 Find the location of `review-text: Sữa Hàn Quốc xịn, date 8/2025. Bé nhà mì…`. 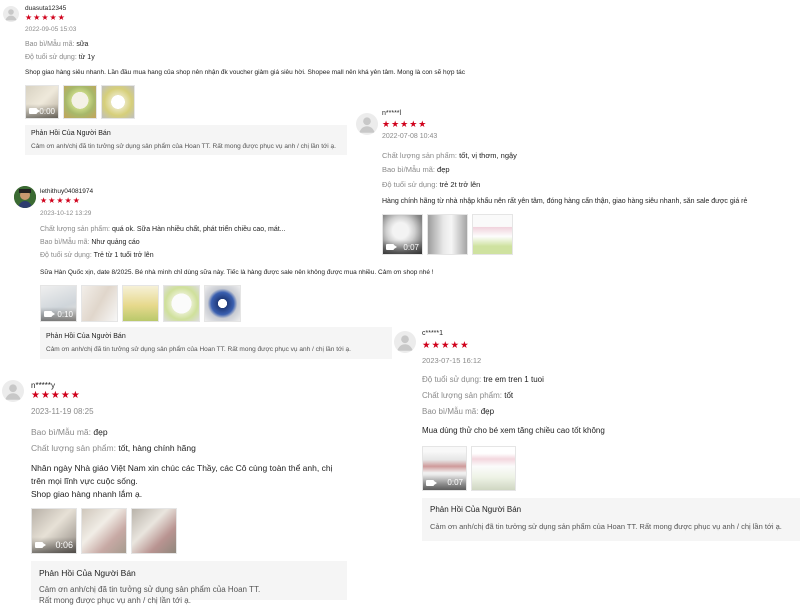

review-text: Sữa Hàn Quốc xịn, date 8/2025. Bé nhà mì… is located at coordinates (237, 272).